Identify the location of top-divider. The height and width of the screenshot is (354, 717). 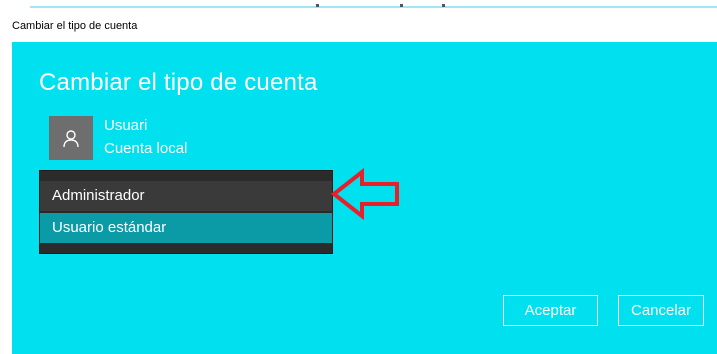
(373, 7).